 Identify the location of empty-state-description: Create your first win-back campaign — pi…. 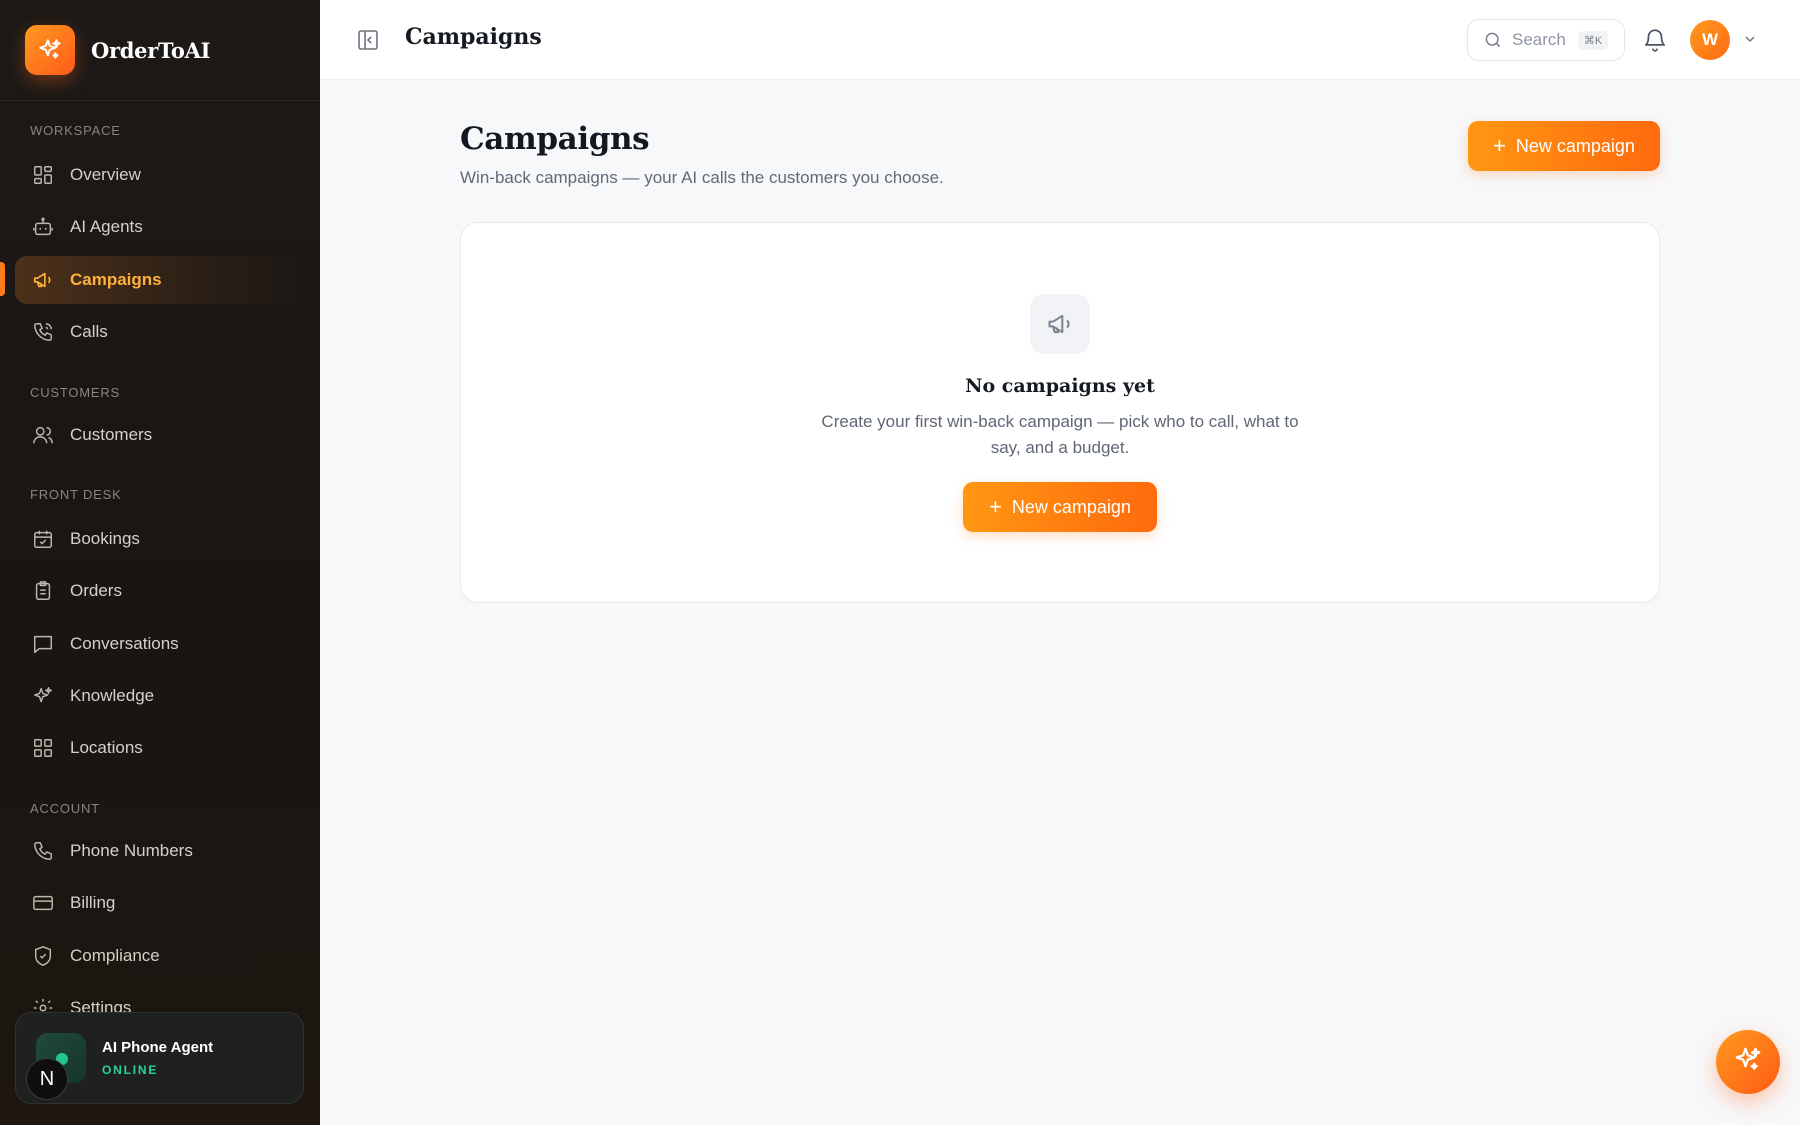
(1060, 434).